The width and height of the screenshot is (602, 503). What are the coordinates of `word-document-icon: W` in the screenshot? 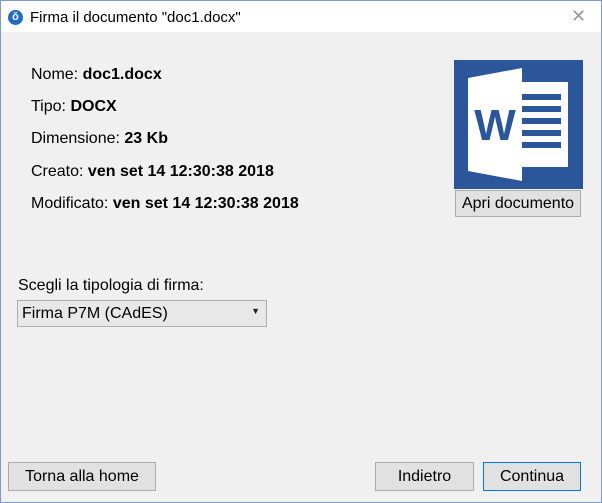 It's located at (518, 124).